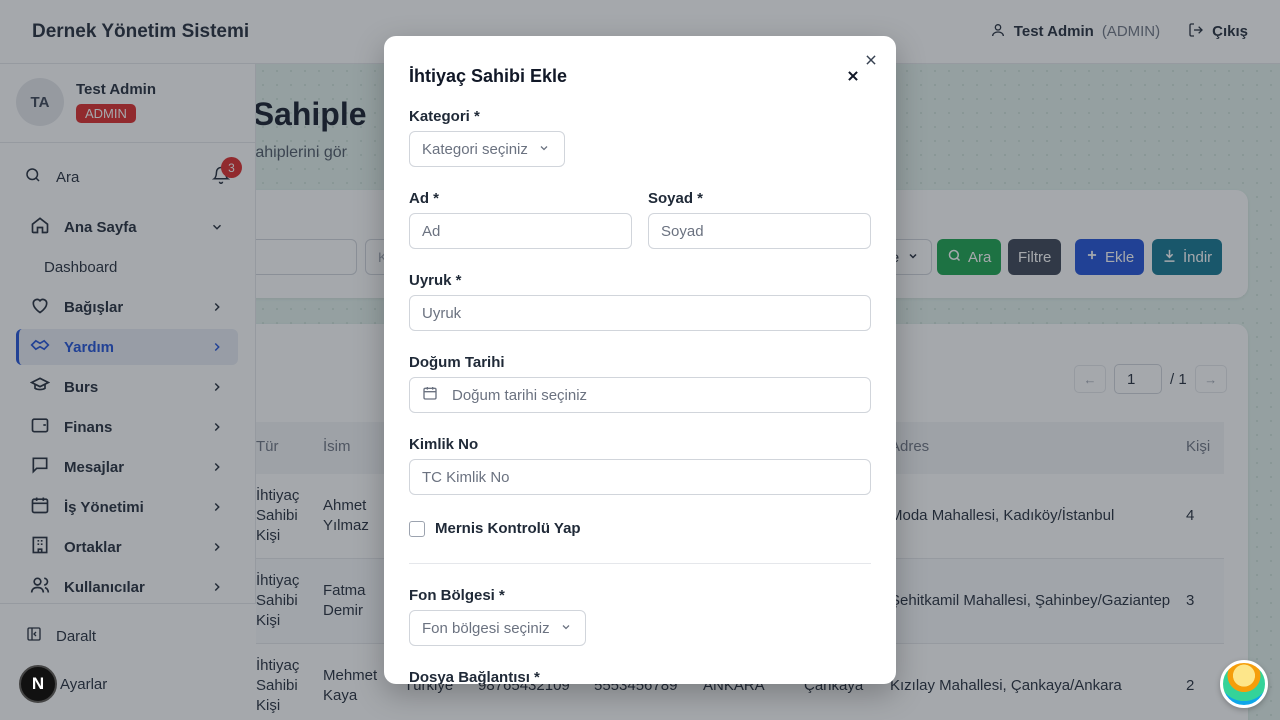 The image size is (1280, 720). I want to click on dosya-baglantisi-label: Dosya Bağlantısı *, so click(474, 676).